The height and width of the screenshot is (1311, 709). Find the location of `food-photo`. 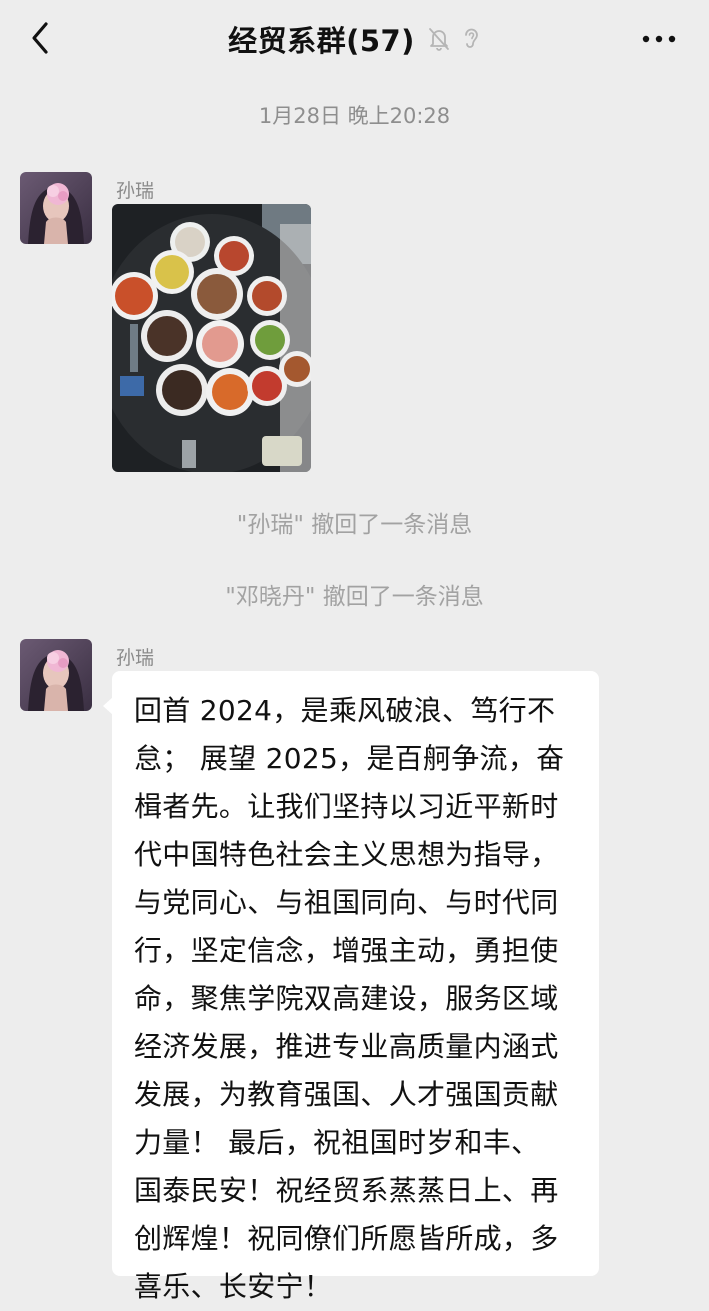

food-photo is located at coordinates (211, 338).